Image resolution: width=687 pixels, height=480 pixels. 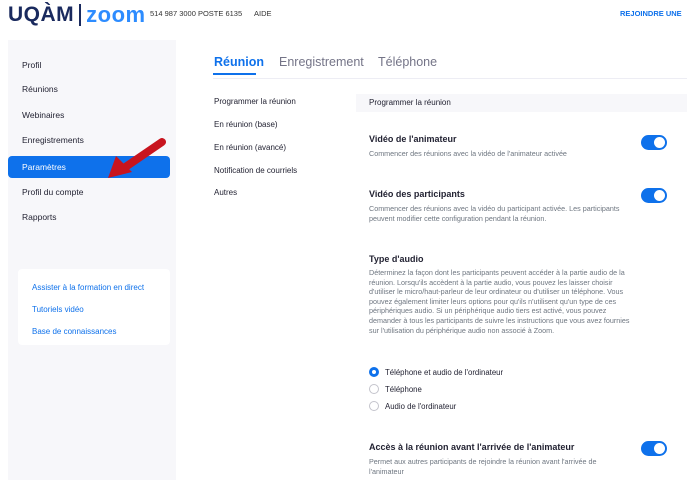 I want to click on radio-option-audio-ordinateur: Audio de l'ordinateur, so click(x=412, y=406).